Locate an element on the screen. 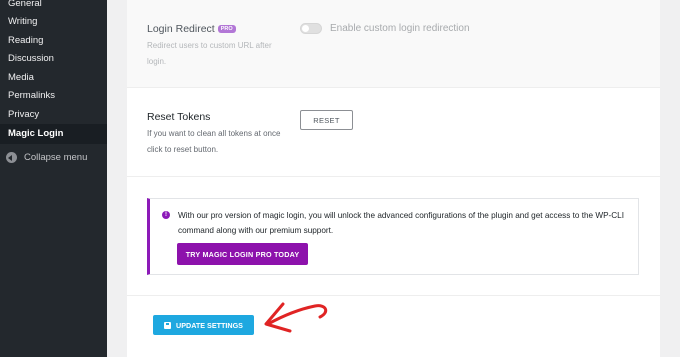 The width and height of the screenshot is (680, 357). login-redirect-label: Login Redirect PRO is located at coordinates (191, 29).